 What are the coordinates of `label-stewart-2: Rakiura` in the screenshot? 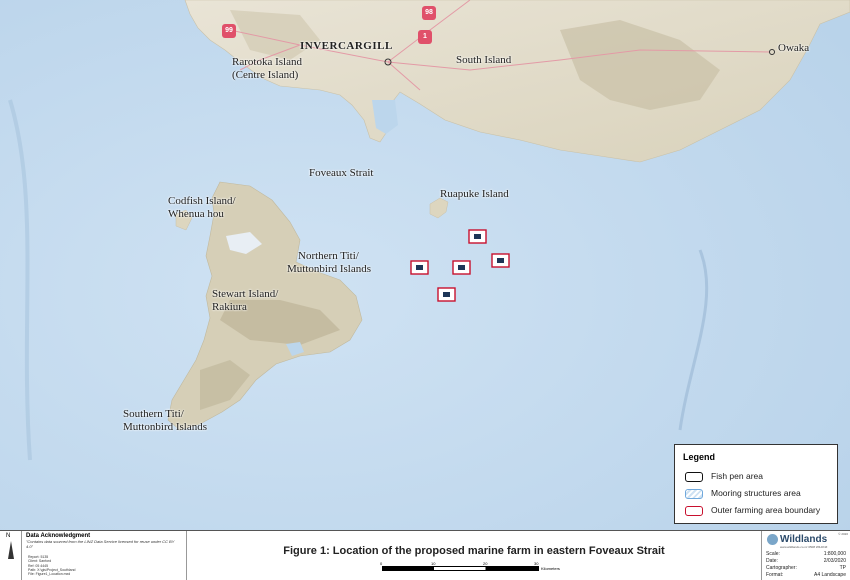 It's located at (229, 307).